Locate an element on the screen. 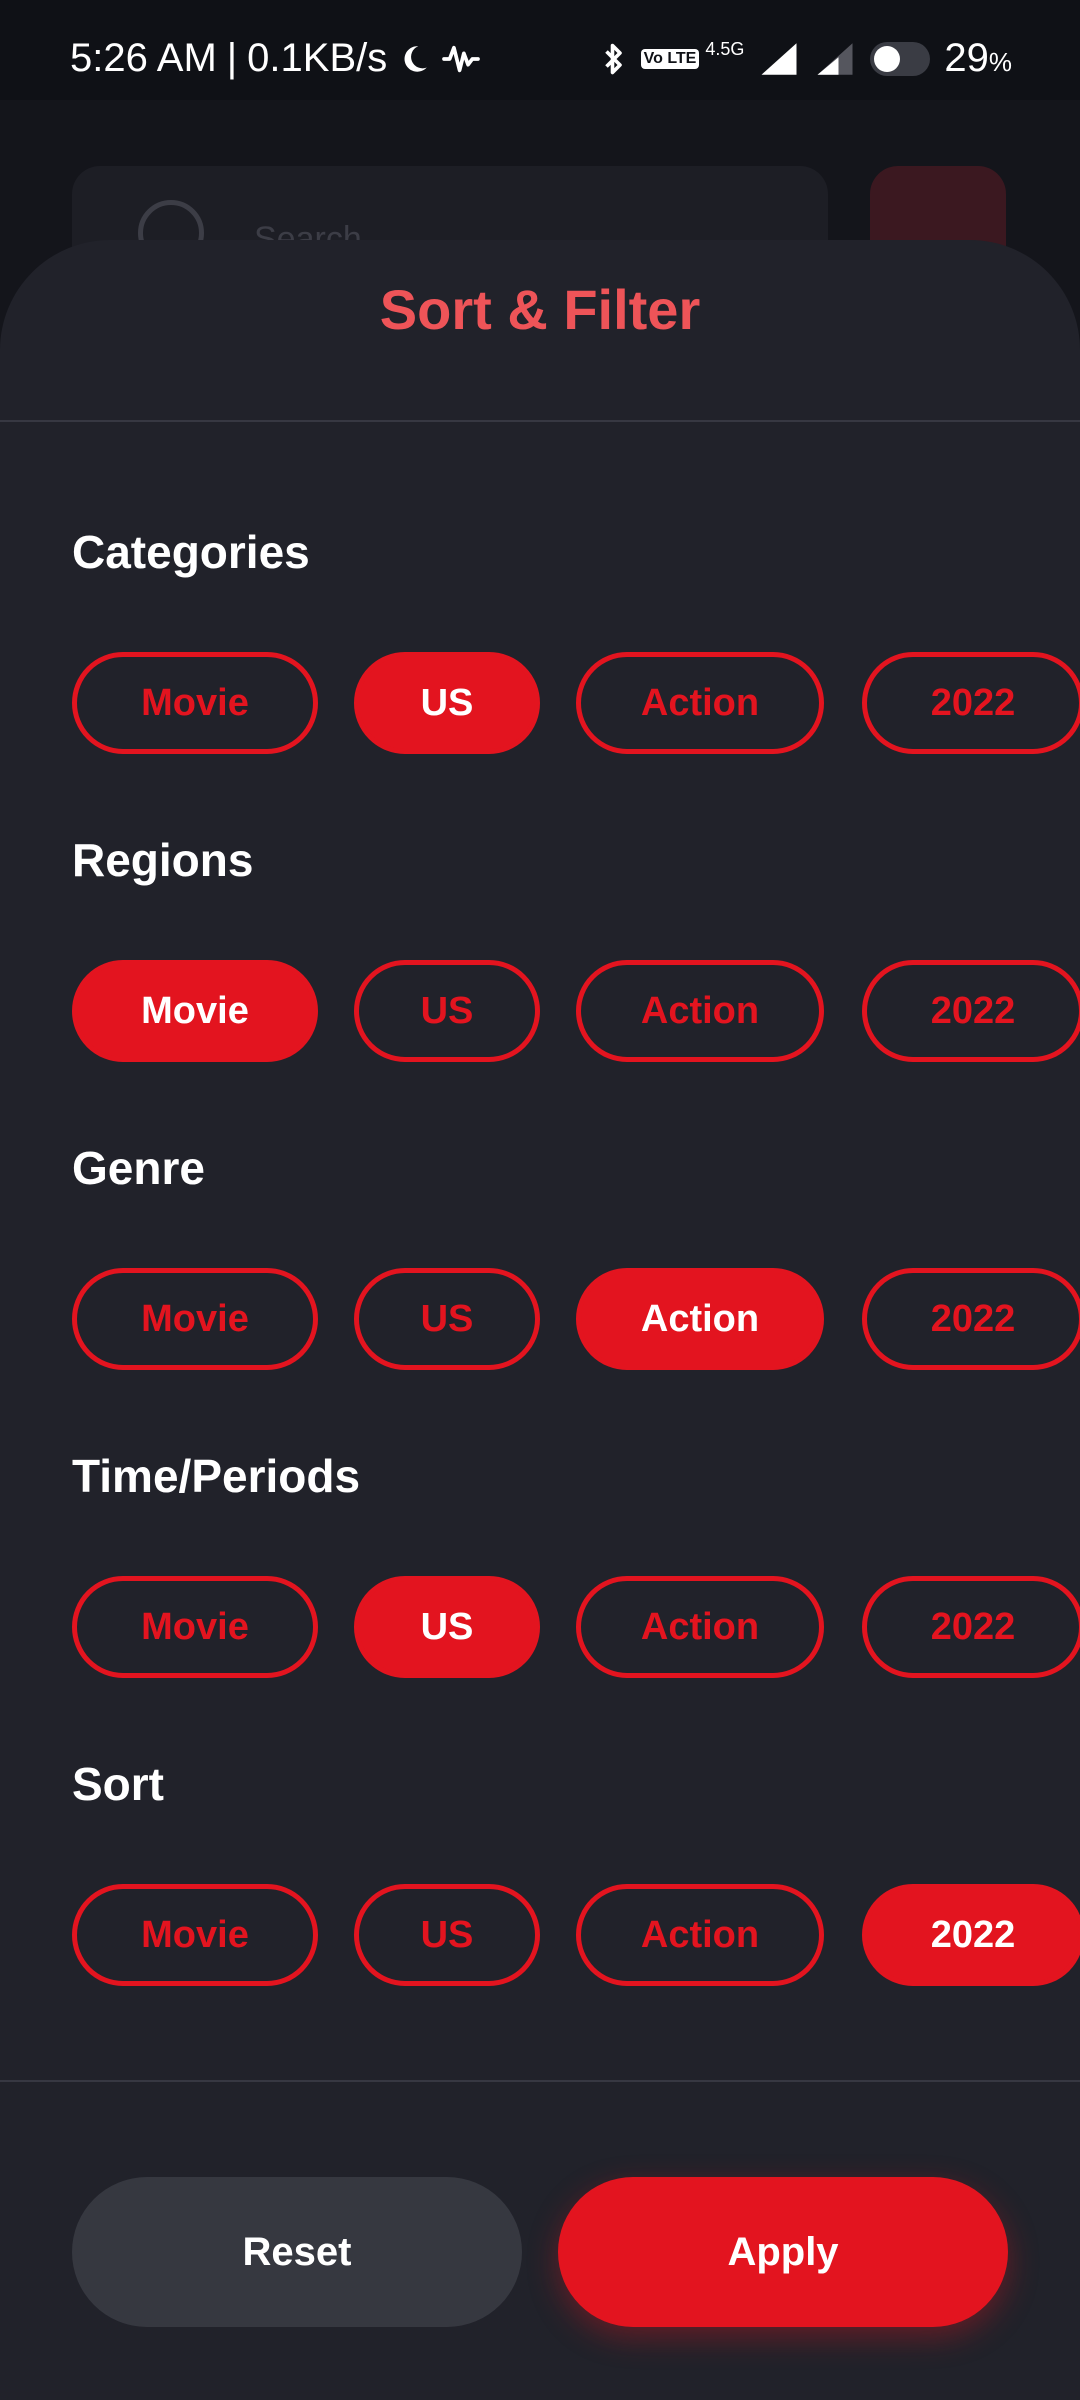  network-type: 4.5G is located at coordinates (725, 49).